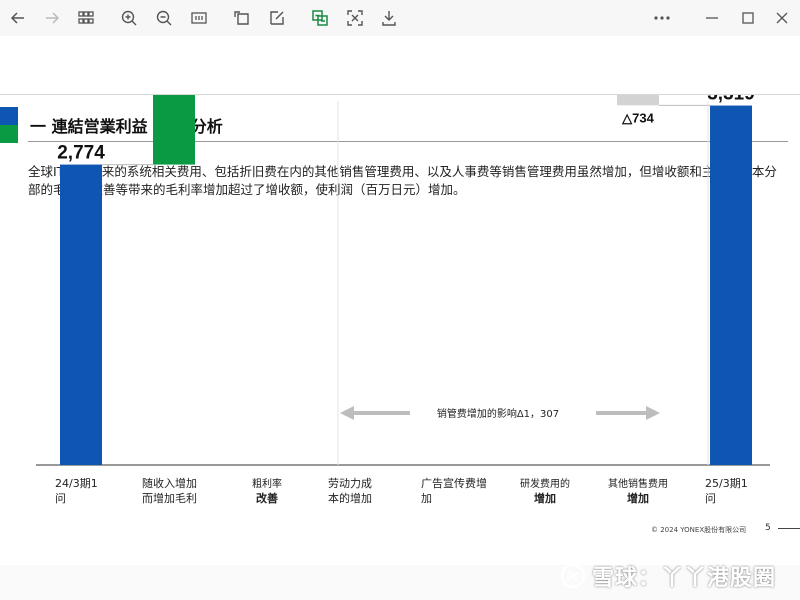  I want to click on page-number-rule, so click(789, 528).